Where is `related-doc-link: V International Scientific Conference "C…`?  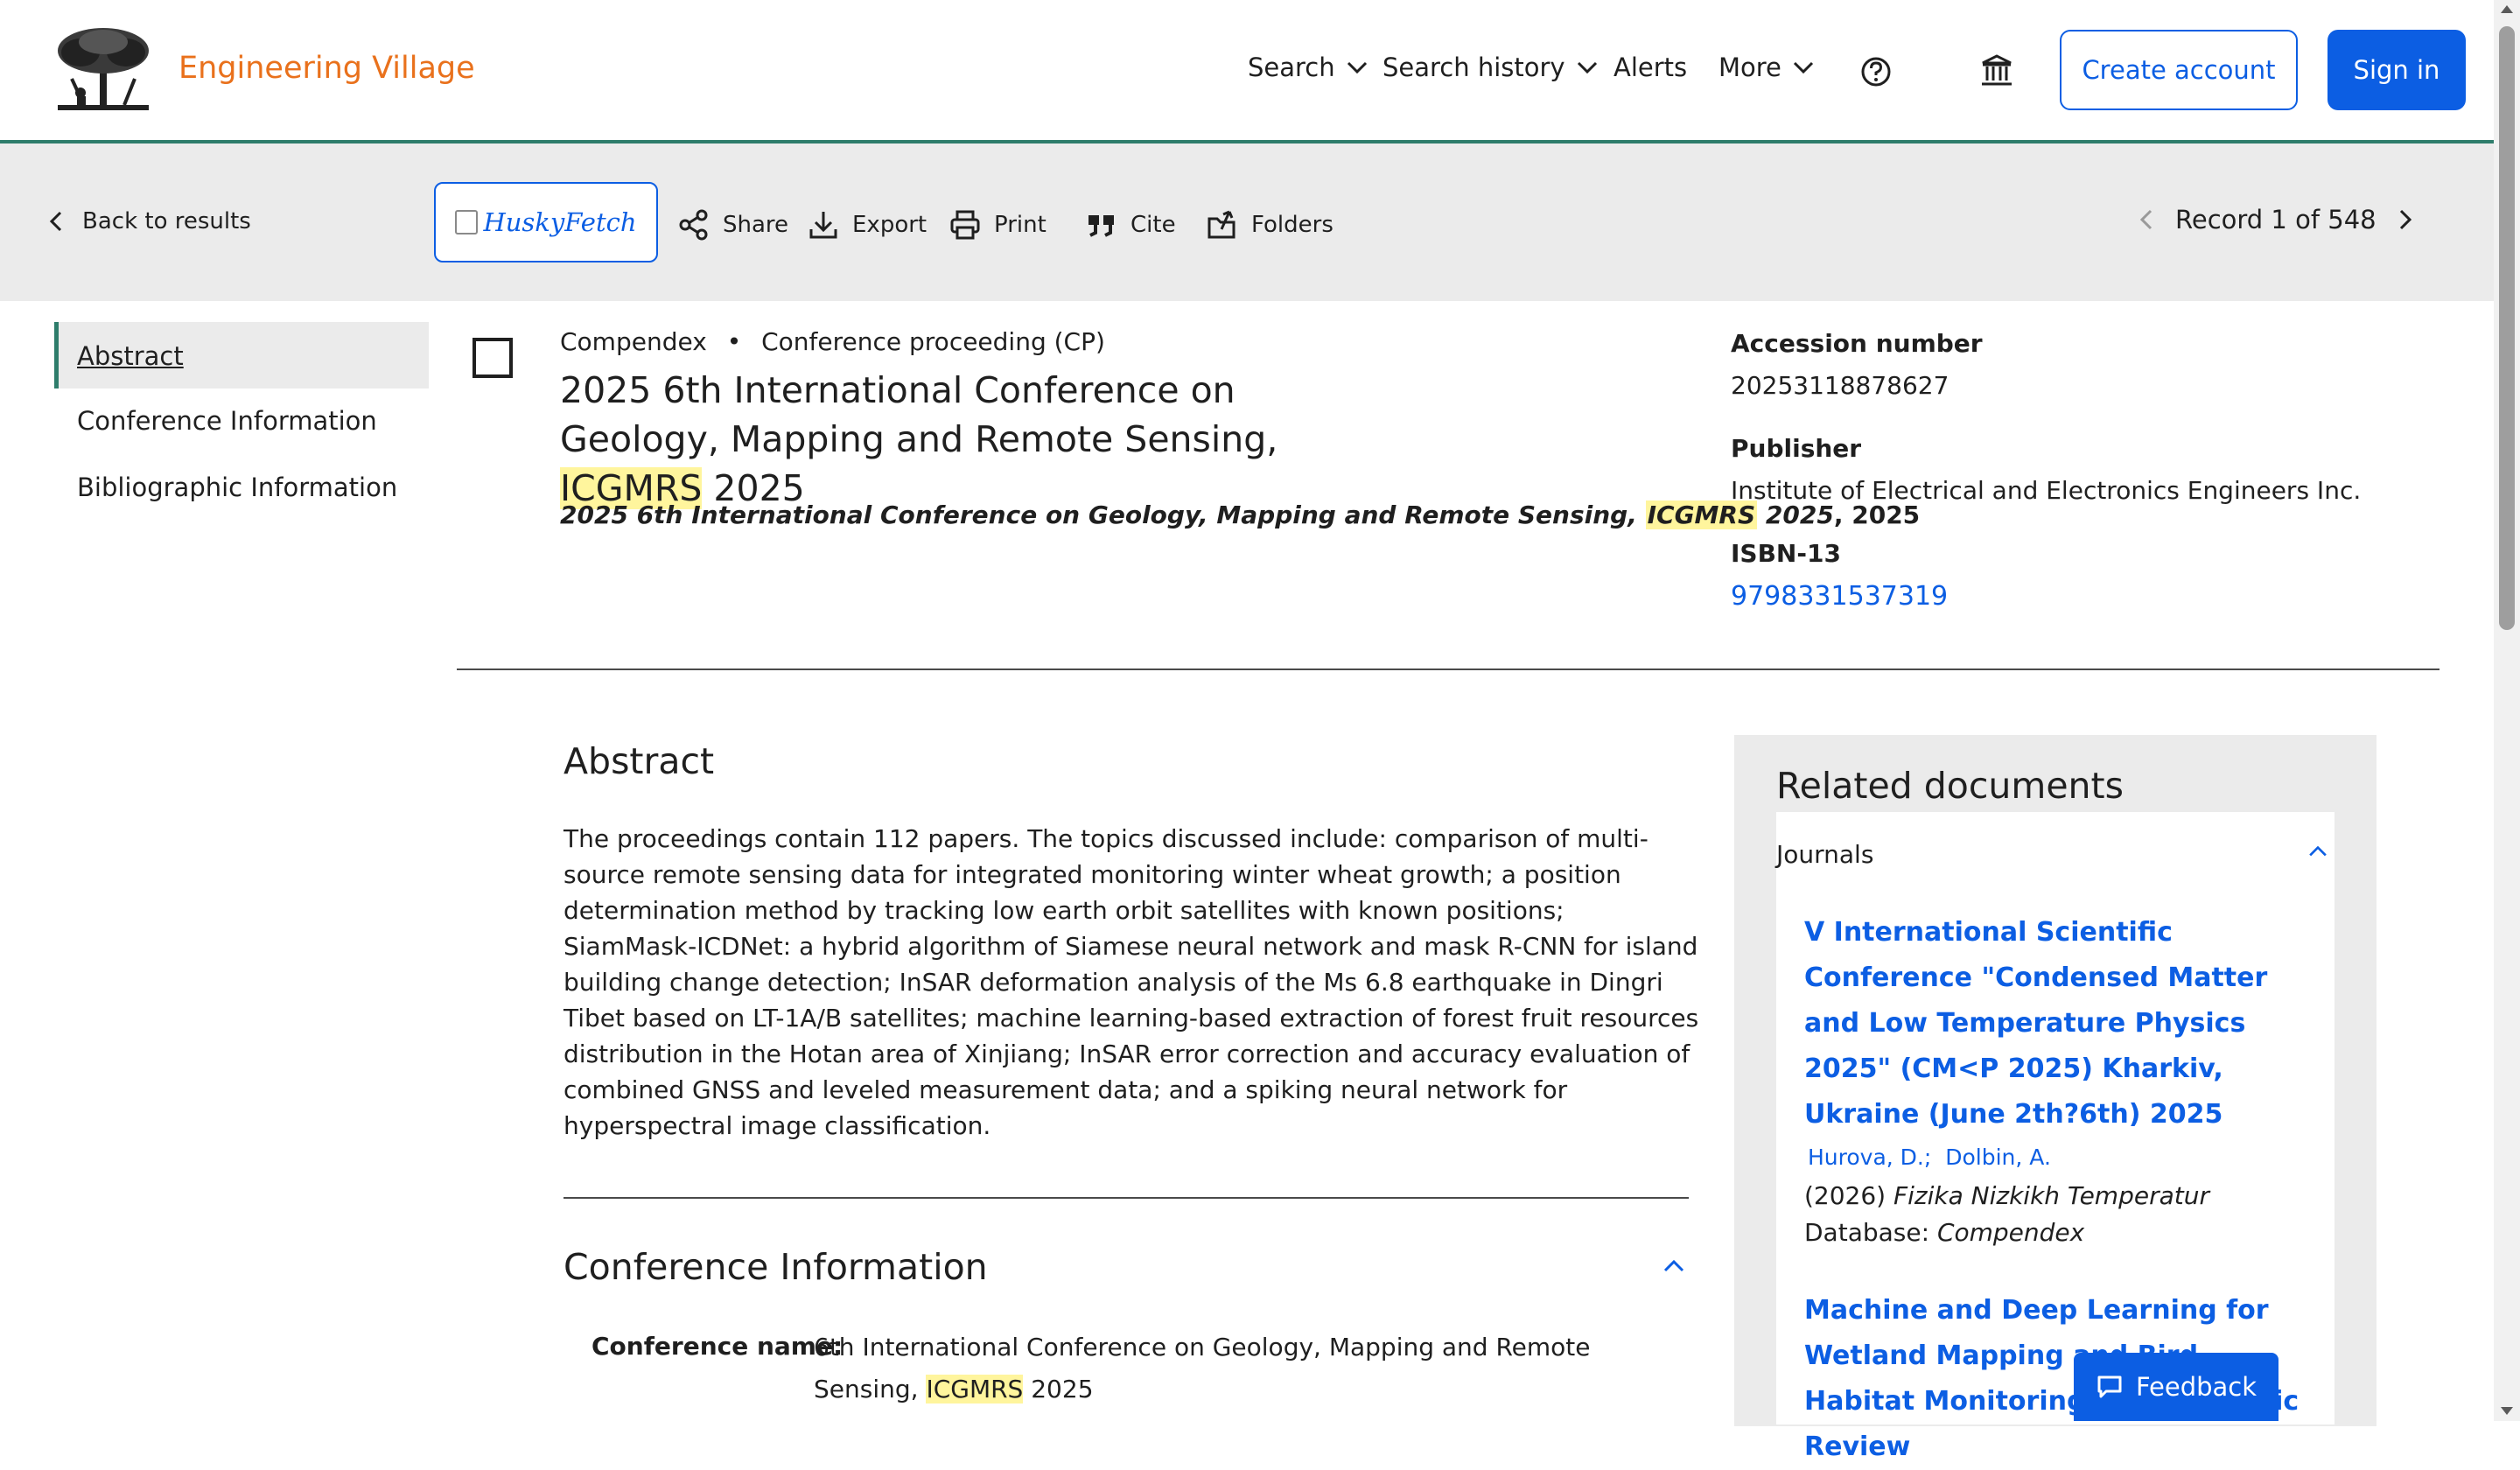 related-doc-link: V International Scientific Conference "C… is located at coordinates (2058, 1024).